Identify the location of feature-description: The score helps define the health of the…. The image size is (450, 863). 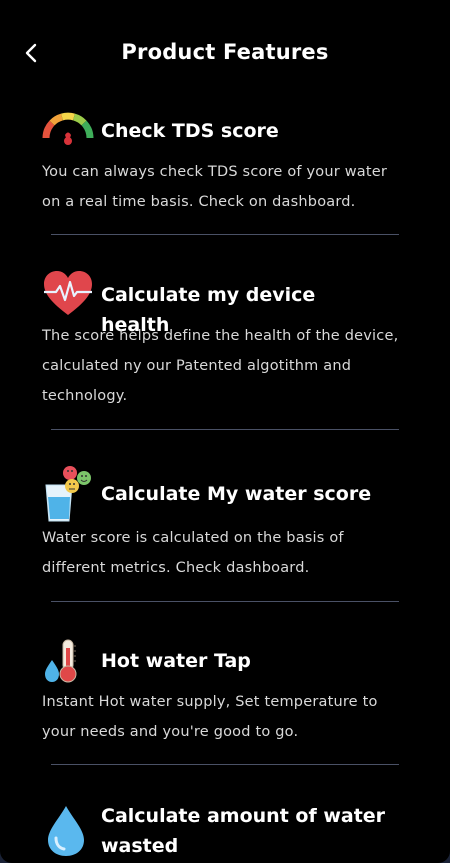
(220, 366).